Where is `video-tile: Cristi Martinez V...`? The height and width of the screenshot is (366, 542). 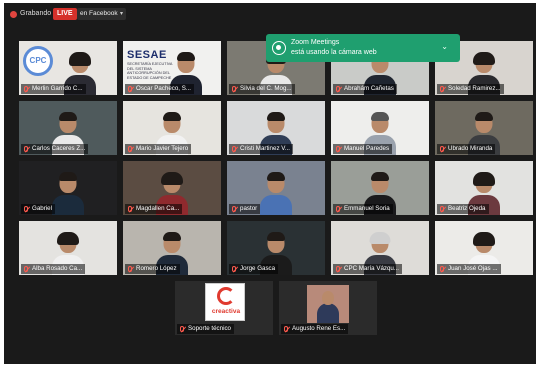 video-tile: Cristi Martinez V... is located at coordinates (276, 128).